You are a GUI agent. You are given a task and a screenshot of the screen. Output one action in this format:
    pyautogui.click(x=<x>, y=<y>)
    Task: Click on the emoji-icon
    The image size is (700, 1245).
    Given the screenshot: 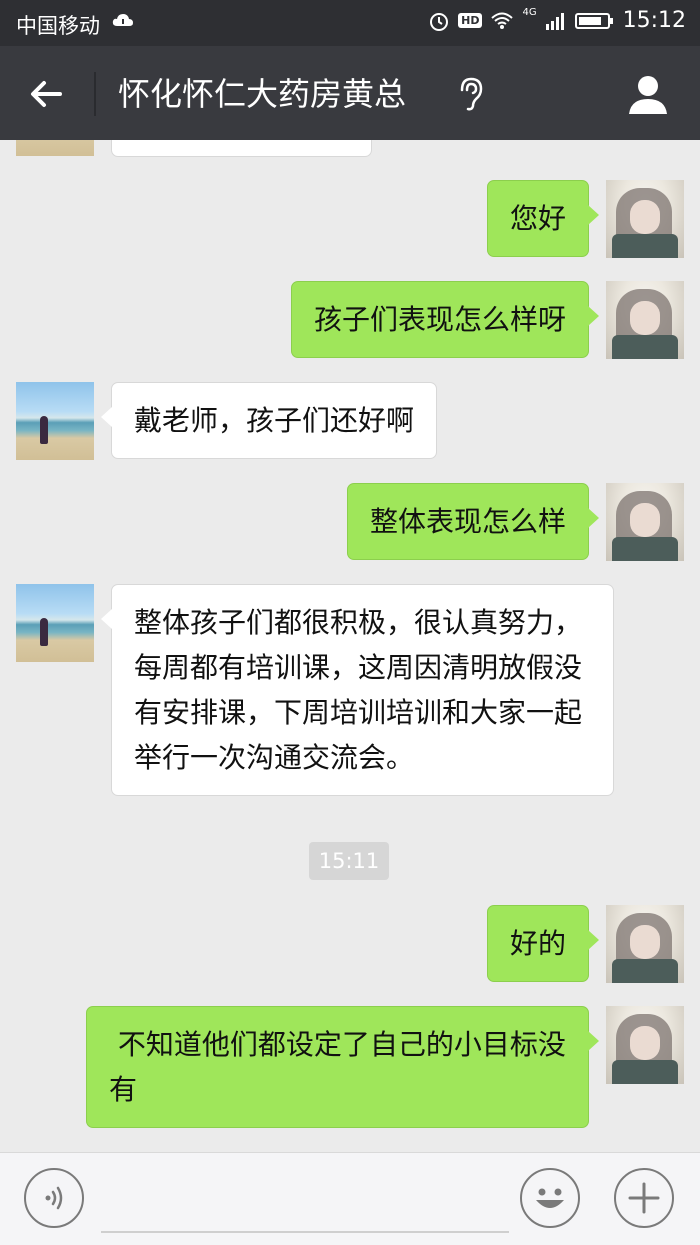 What is the action you would take?
    pyautogui.click(x=550, y=1198)
    